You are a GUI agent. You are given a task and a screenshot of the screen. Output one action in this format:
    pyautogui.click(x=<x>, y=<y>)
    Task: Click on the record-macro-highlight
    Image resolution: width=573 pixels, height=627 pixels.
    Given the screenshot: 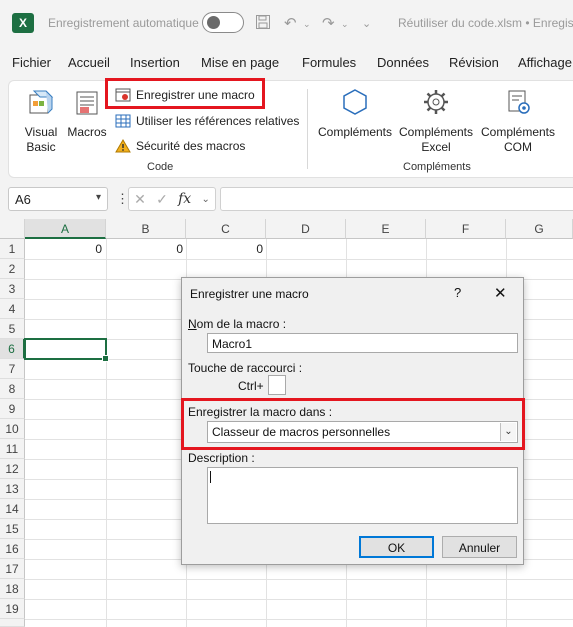 What is the action you would take?
    pyautogui.click(x=185, y=93)
    